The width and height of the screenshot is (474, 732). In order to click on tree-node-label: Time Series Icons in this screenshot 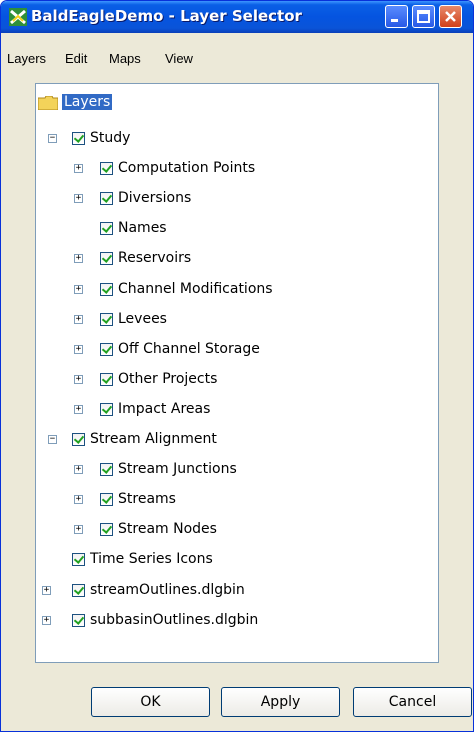, I will do `click(151, 559)`.